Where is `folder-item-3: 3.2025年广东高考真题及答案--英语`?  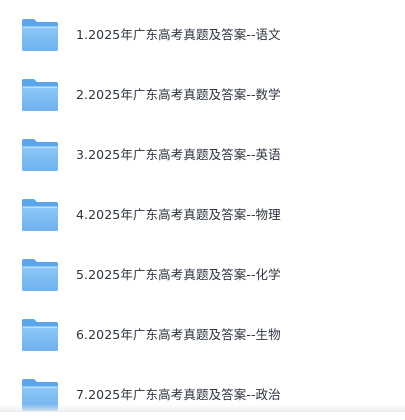
folder-item-3: 3.2025年广东高考真题及答案--英语 is located at coordinates (202, 150).